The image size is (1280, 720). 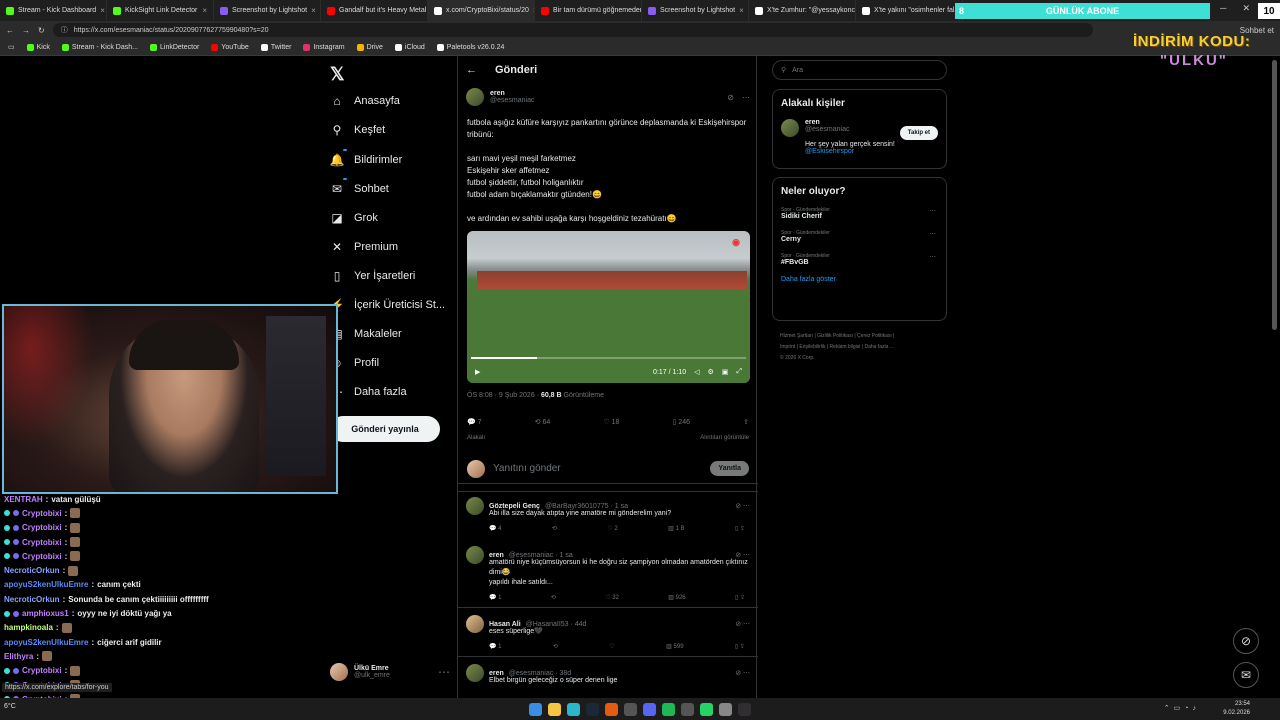 What do you see at coordinates (354, 218) in the screenshot?
I see `nav-item-grok: ◪ Grok` at bounding box center [354, 218].